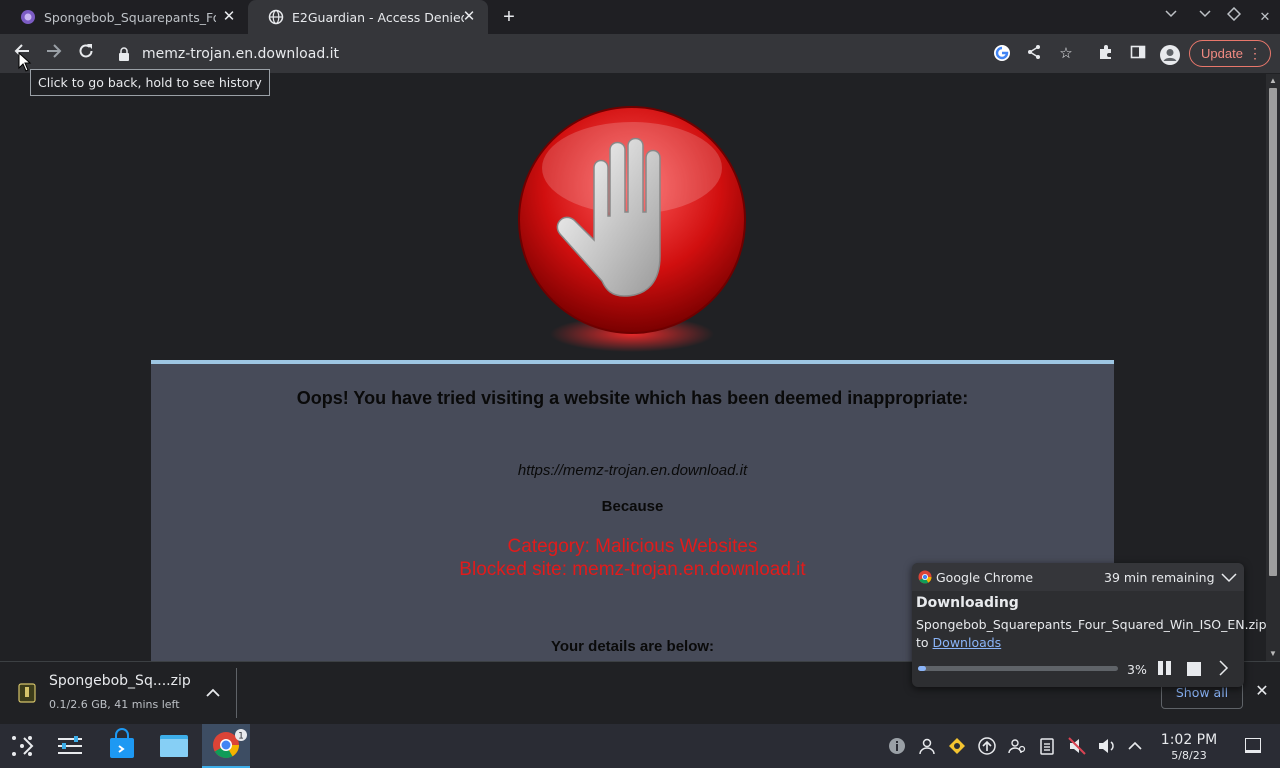 The width and height of the screenshot is (1280, 768). Describe the element at coordinates (241, 737) in the screenshot. I see `chrome-badge-count: 1` at that location.